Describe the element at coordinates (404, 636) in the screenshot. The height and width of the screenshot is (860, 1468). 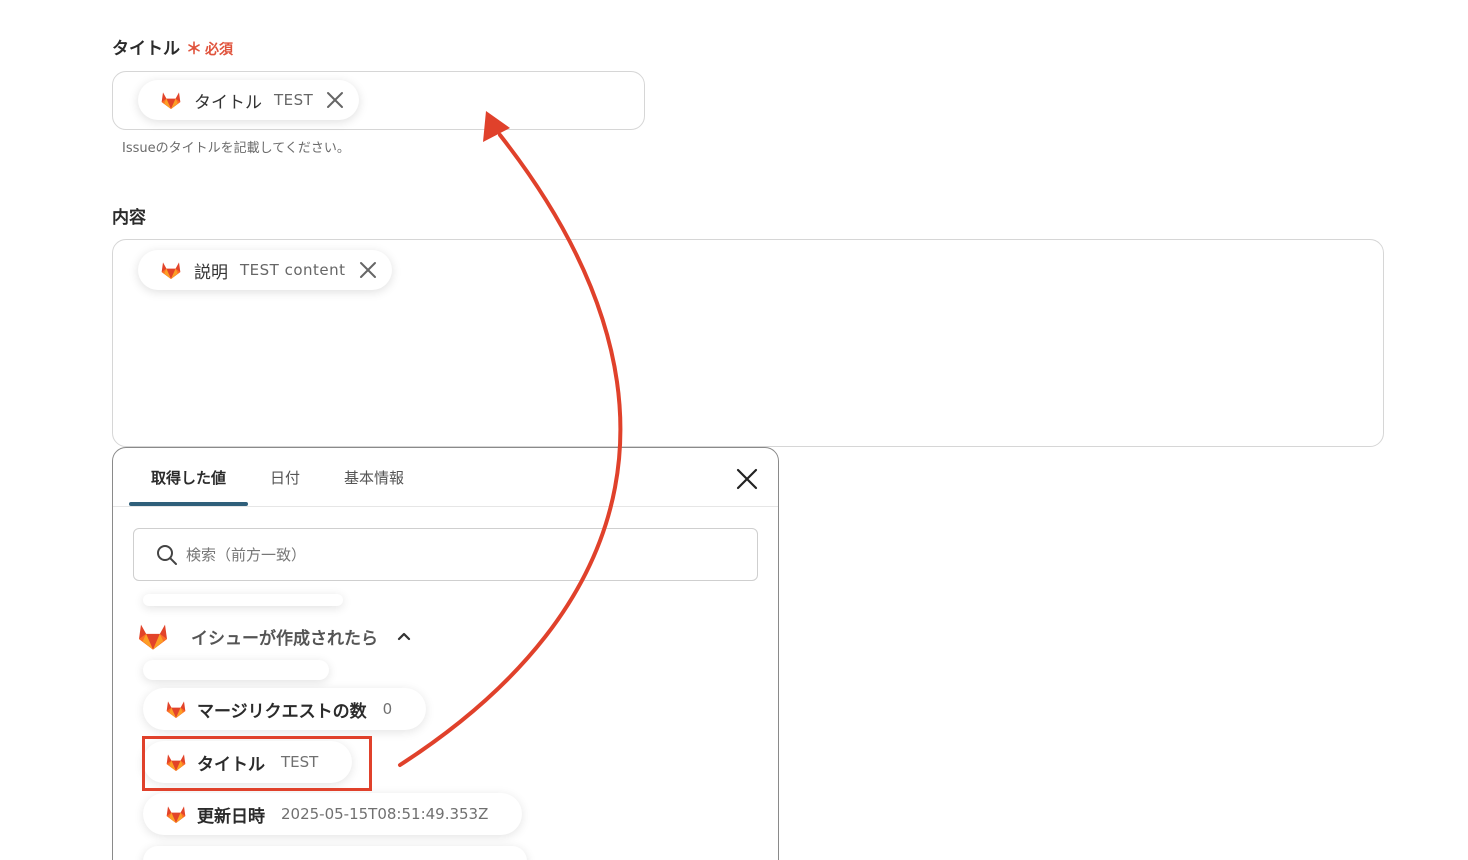
I see `chevron-up-icon` at that location.